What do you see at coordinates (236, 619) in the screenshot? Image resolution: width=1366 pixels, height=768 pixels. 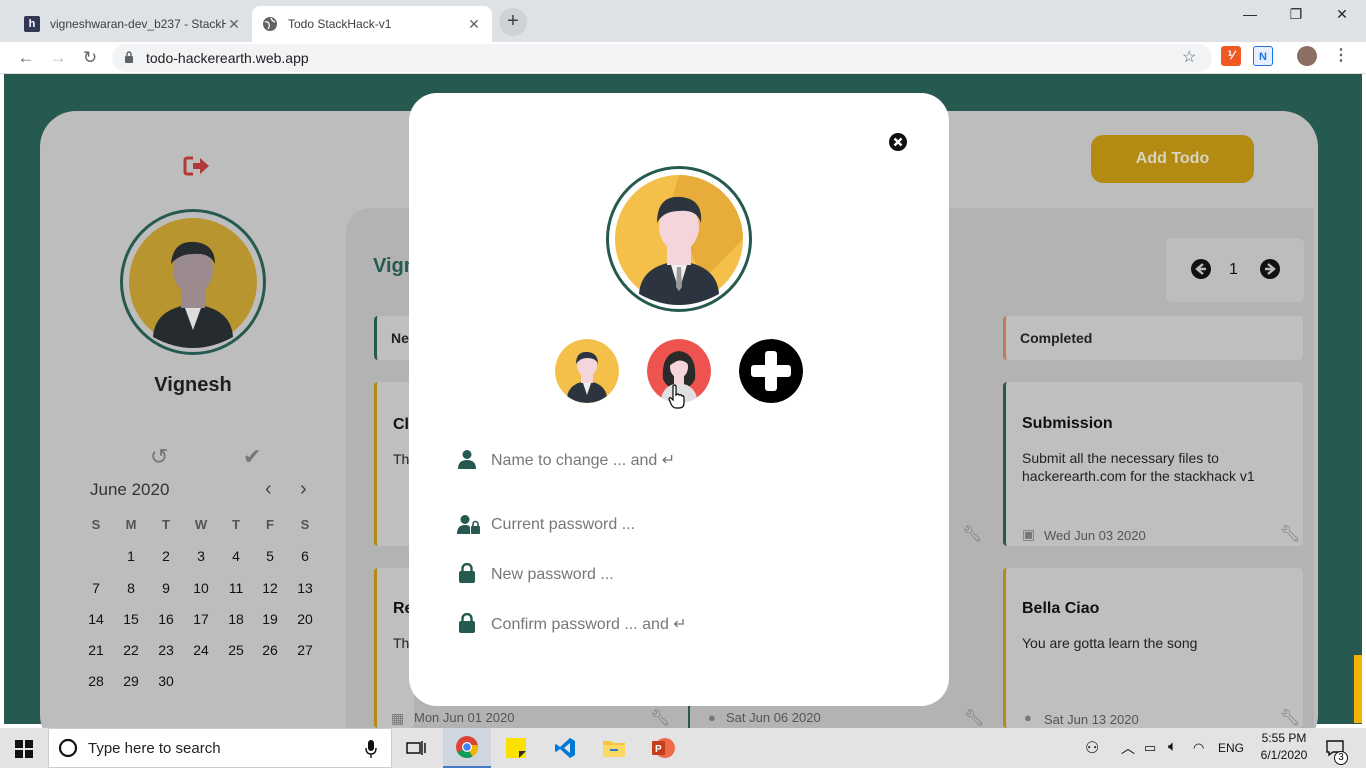 I see `calendar-day: 18` at bounding box center [236, 619].